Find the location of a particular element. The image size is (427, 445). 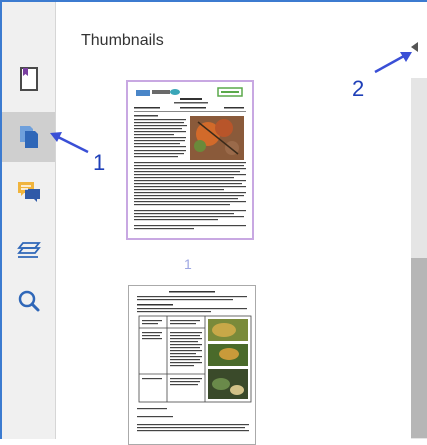

annotation-label-2: 2 is located at coordinates (358, 88).